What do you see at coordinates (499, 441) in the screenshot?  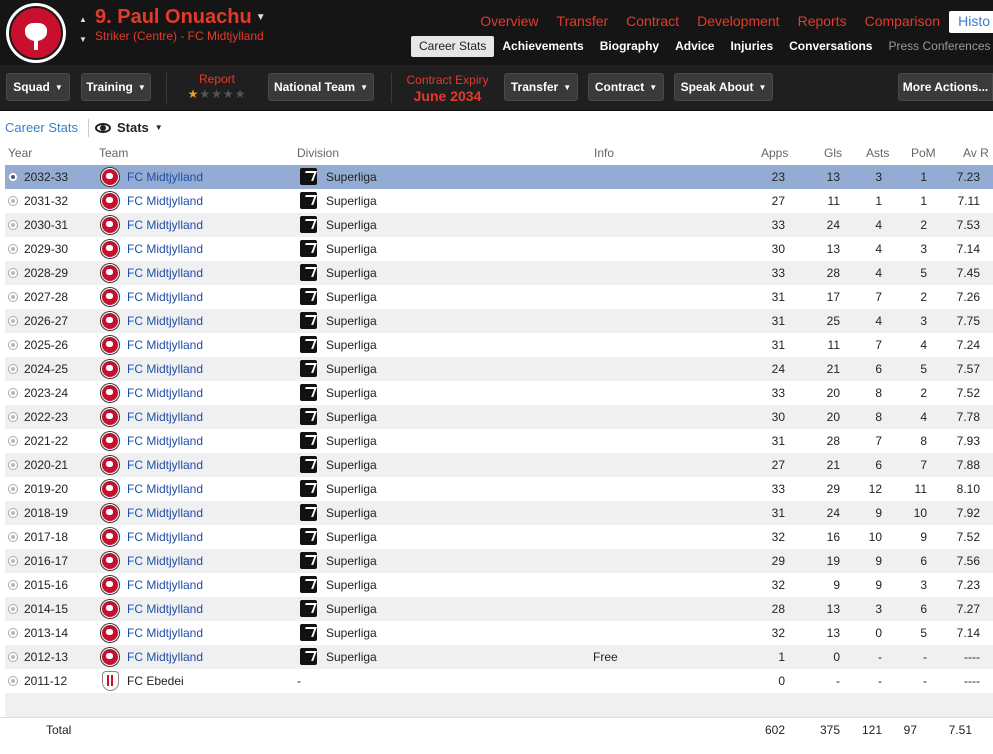 I see `table-row: 2021-22 FC Midtjylland Superliga 31 28 7 8 7.93` at bounding box center [499, 441].